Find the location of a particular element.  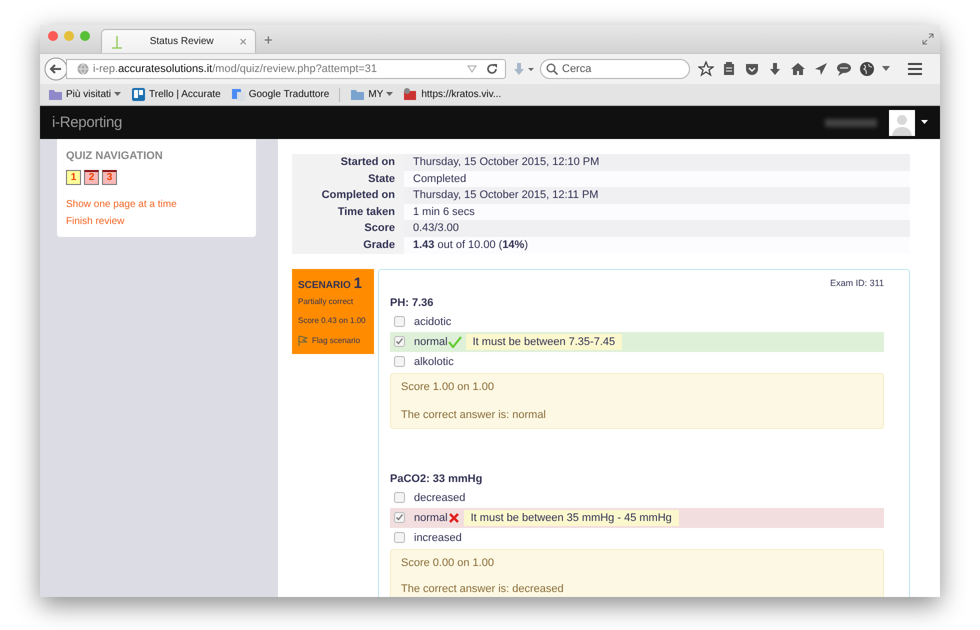

exam-id: Exam ID: 311 is located at coordinates (856, 283).